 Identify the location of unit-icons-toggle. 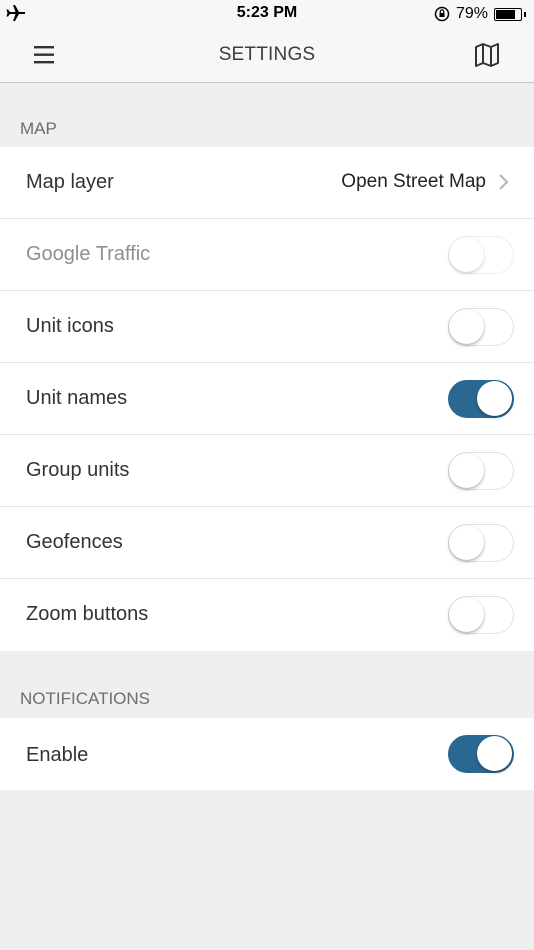
(481, 327).